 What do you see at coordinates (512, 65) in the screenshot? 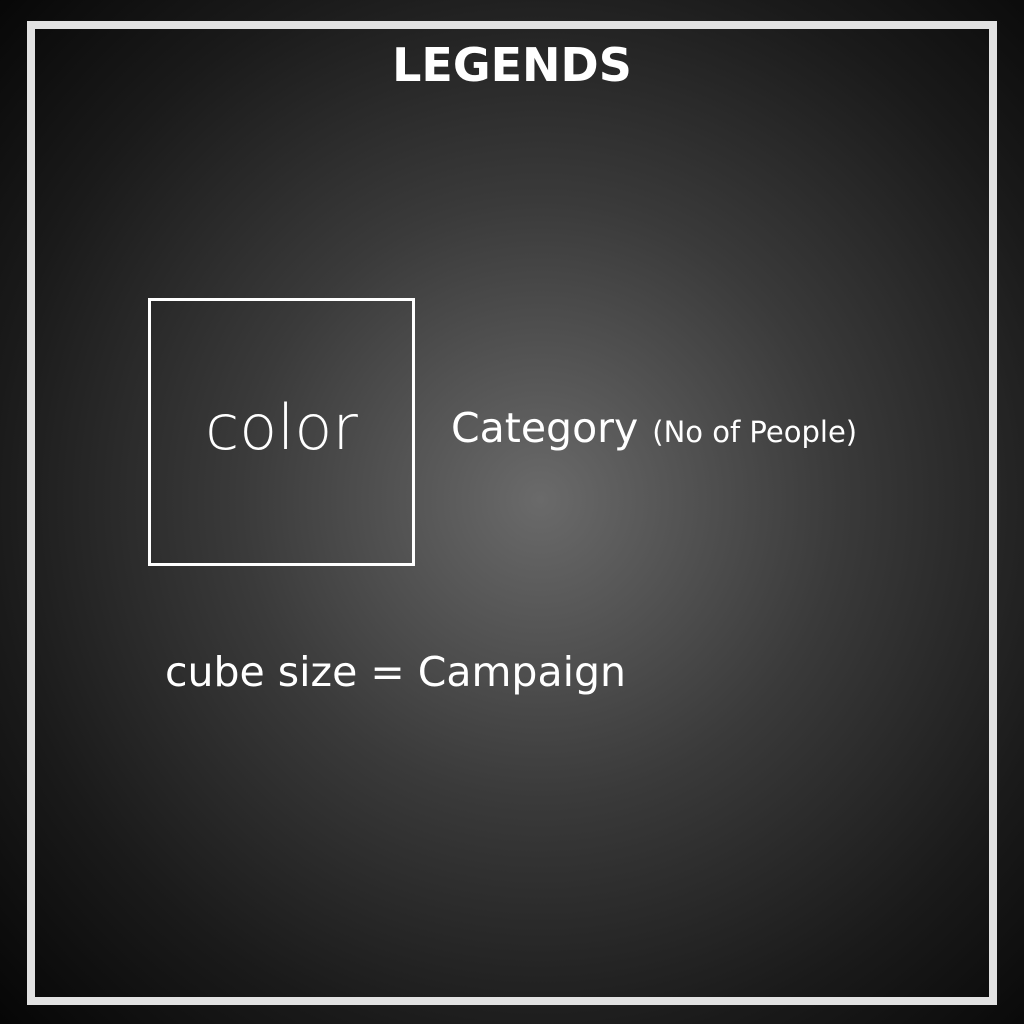
I see `page-title: LEGENDS` at bounding box center [512, 65].